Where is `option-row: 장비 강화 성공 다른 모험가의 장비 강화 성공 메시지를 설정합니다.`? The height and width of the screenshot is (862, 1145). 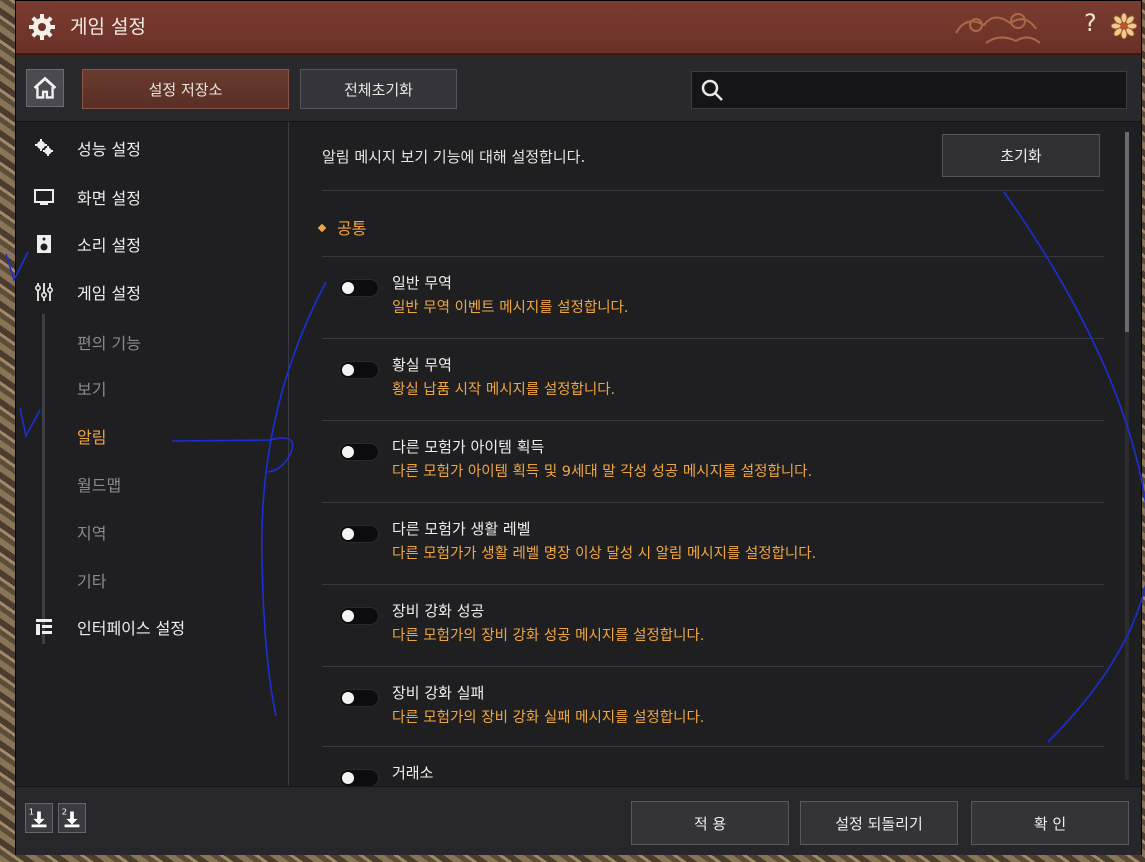 option-row: 장비 강화 성공 다른 모험가의 장비 강화 성공 메시지를 설정합니다. is located at coordinates (715, 625).